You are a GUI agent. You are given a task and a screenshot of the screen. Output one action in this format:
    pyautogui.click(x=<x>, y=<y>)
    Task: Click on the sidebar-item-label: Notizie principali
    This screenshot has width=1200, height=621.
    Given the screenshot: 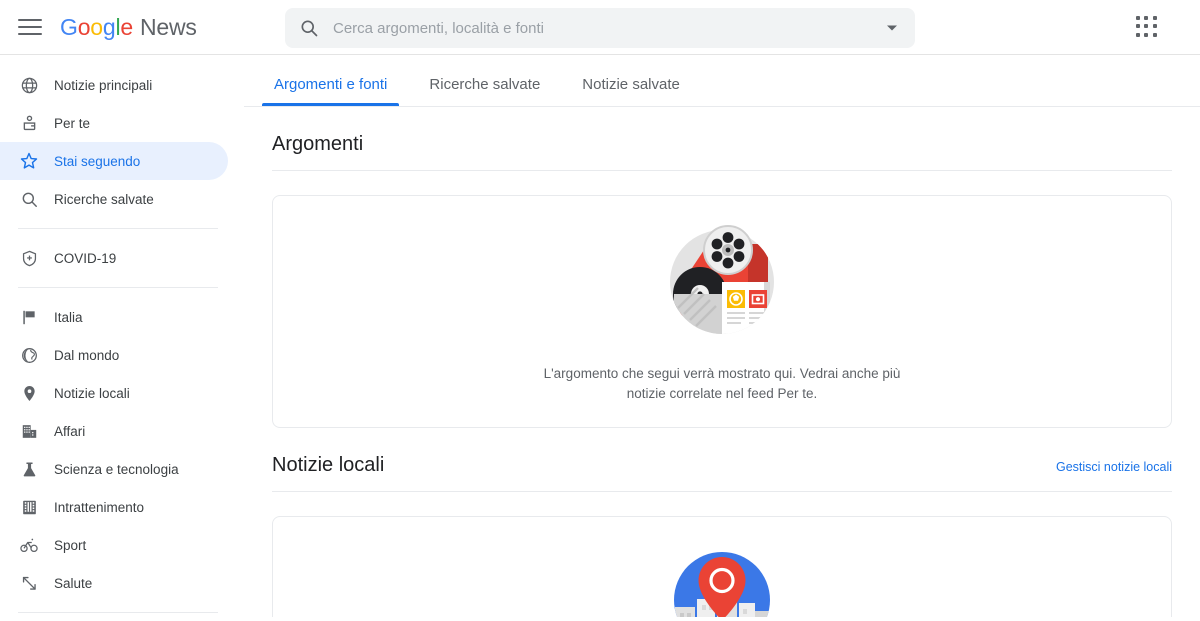 What is the action you would take?
    pyautogui.click(x=103, y=85)
    